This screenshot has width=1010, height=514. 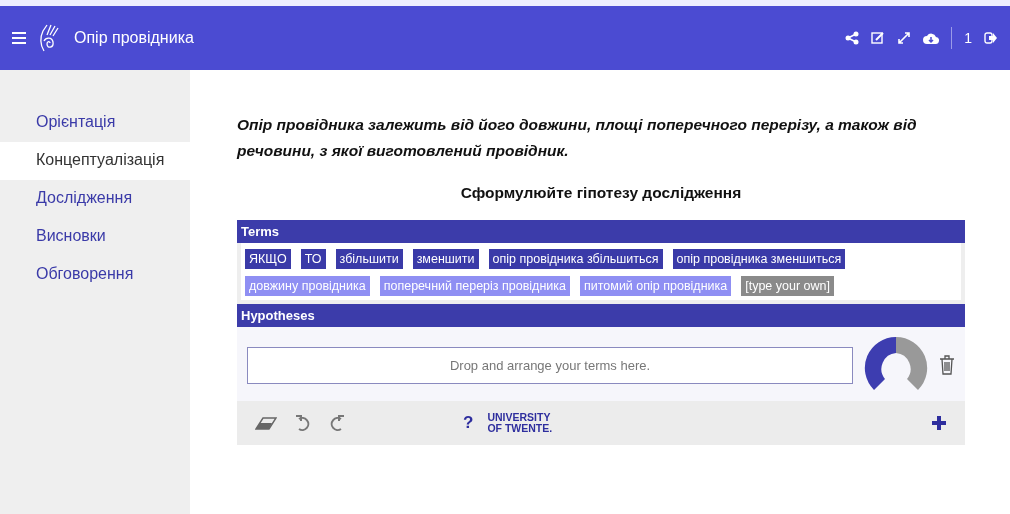 What do you see at coordinates (19, 38) in the screenshot?
I see `menu-icon` at bounding box center [19, 38].